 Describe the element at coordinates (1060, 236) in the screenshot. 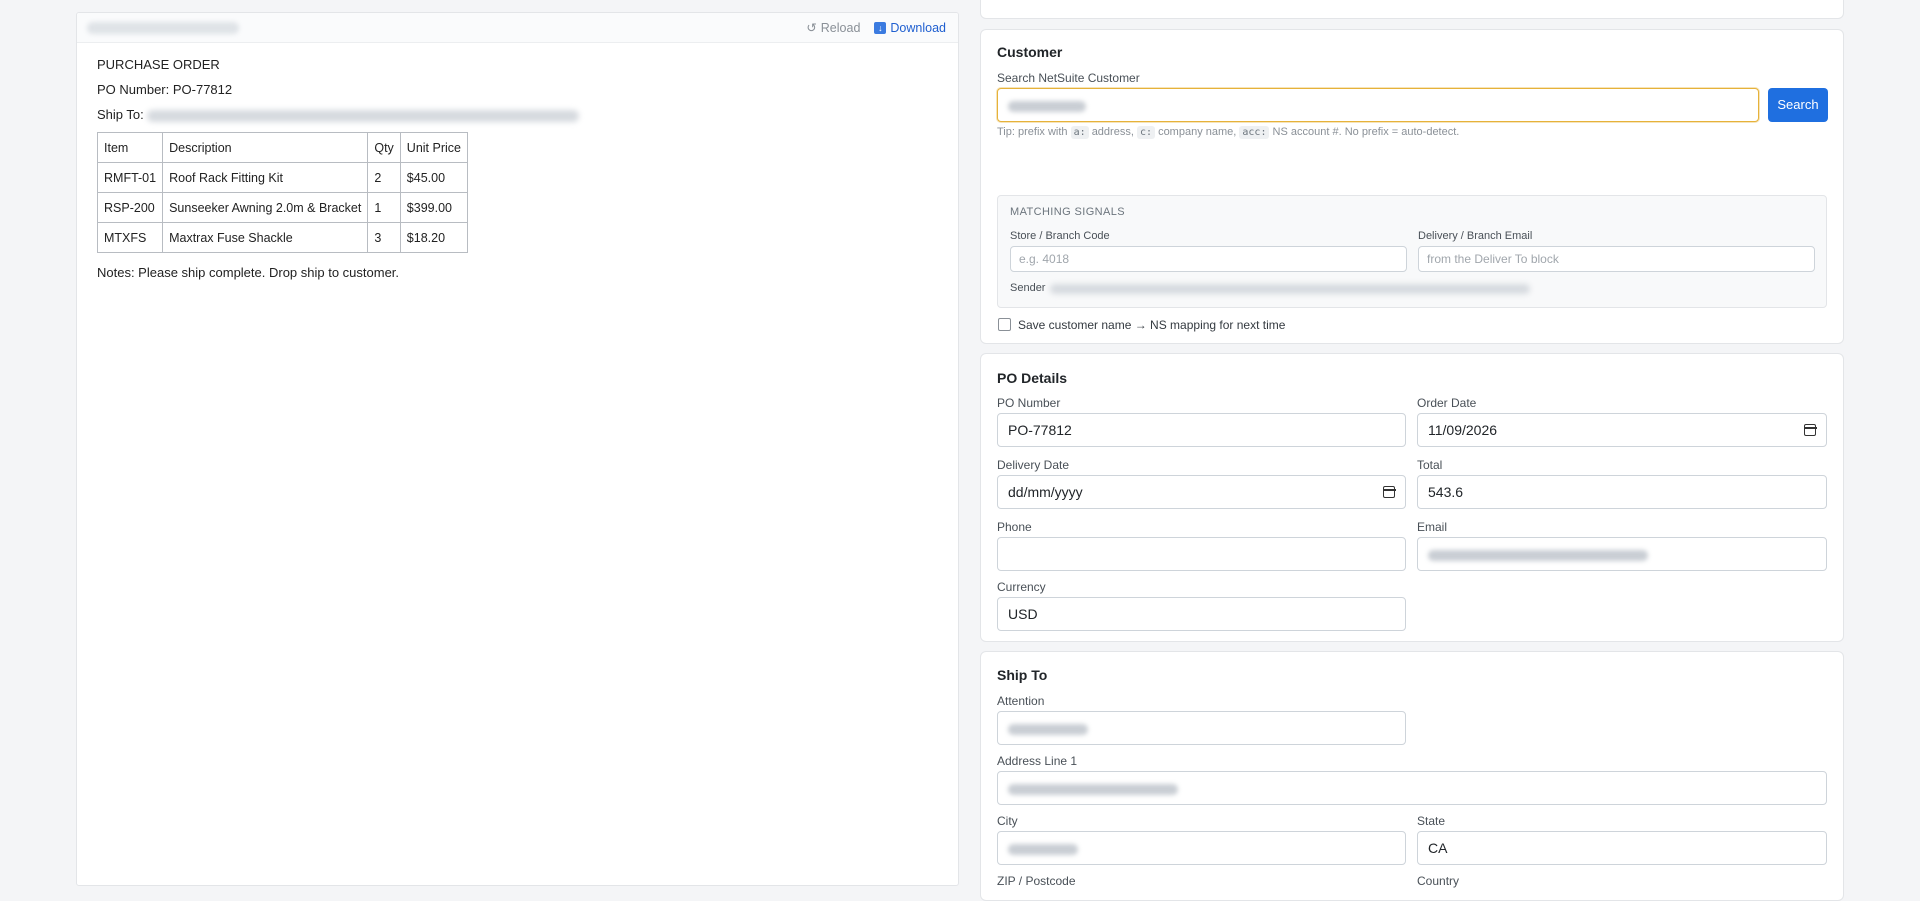

I see `store-code-label: Store / Branch Code` at that location.